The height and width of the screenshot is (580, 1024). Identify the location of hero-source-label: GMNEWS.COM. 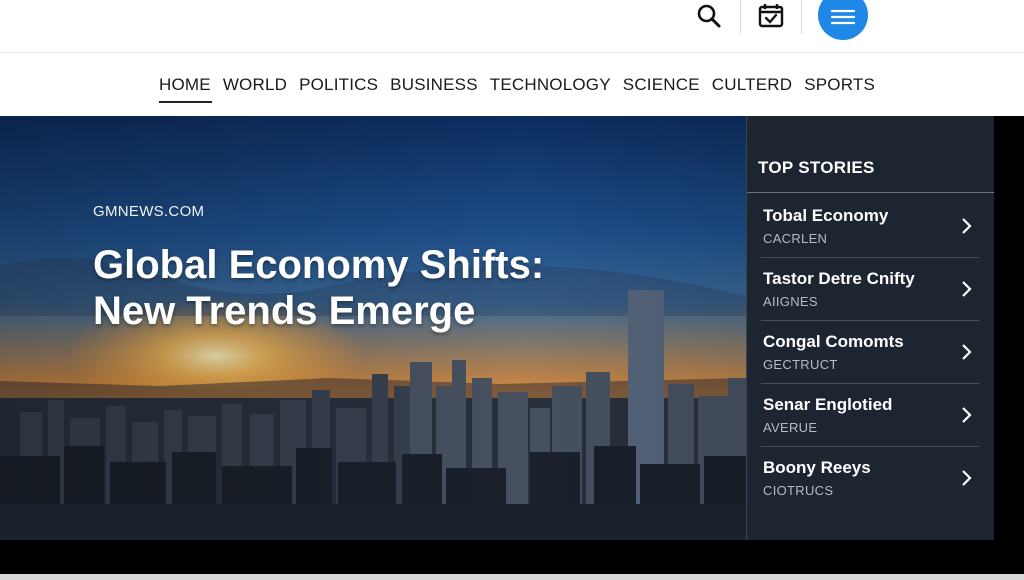
(149, 211).